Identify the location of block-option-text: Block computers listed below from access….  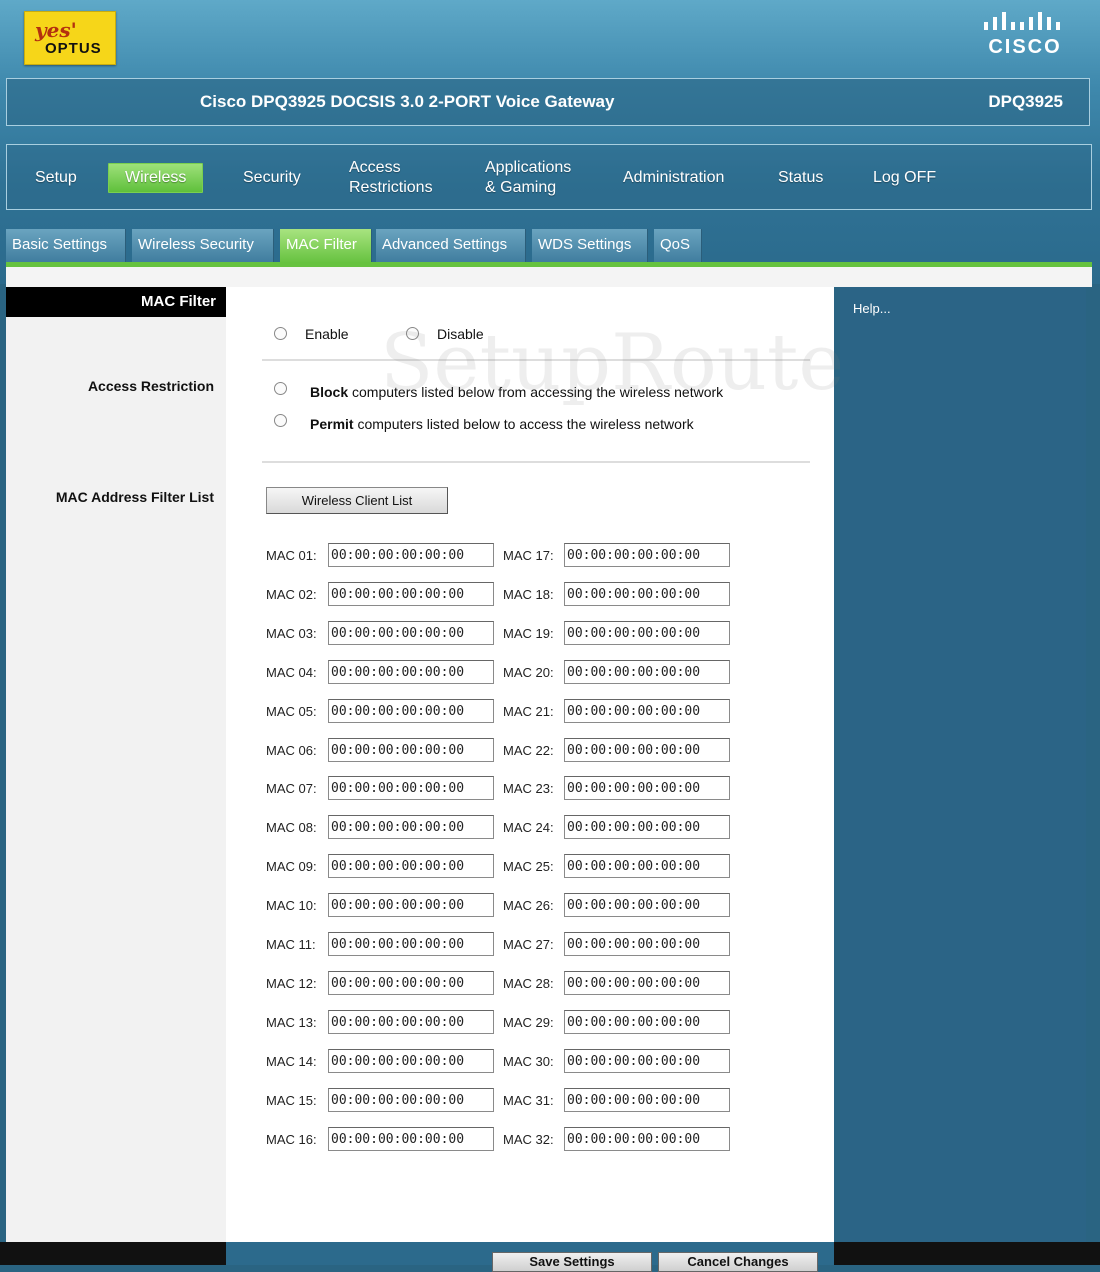
(516, 392).